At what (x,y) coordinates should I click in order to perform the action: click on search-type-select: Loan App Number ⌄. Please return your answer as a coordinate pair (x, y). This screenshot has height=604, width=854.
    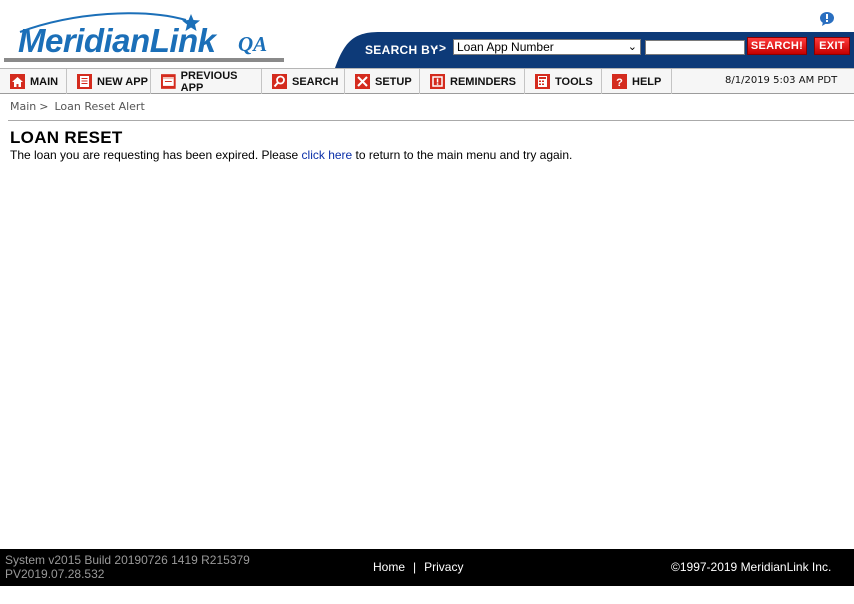
    Looking at the image, I should click on (547, 47).